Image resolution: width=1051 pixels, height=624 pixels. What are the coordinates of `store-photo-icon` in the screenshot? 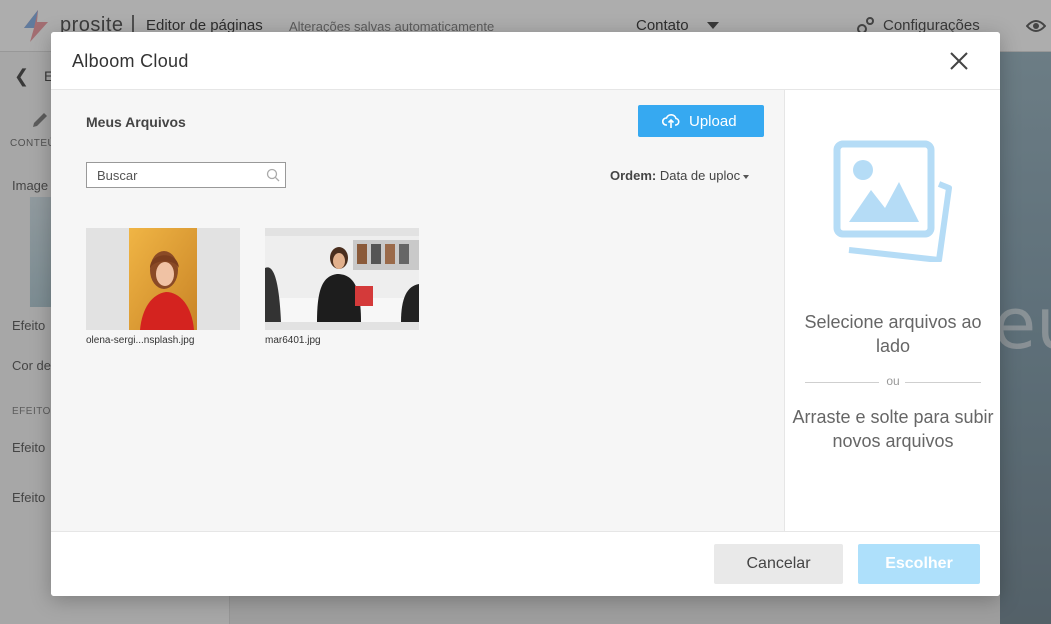 It's located at (342, 279).